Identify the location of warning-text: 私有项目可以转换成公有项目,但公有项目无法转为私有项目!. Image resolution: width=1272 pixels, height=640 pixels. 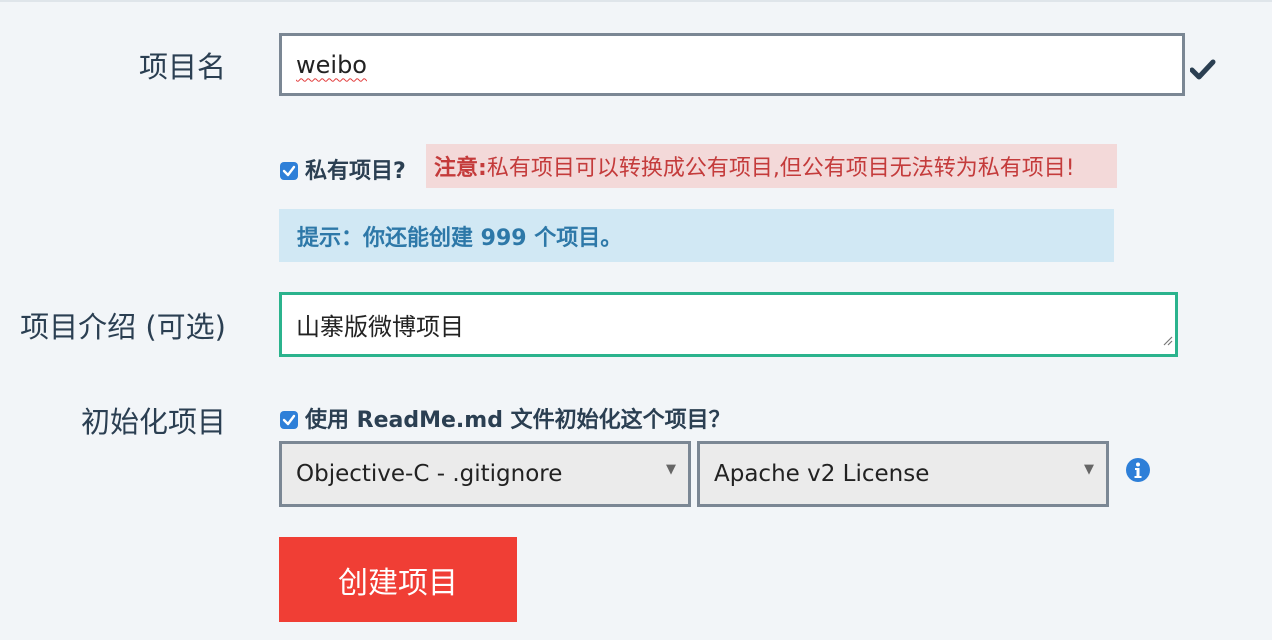
(780, 168).